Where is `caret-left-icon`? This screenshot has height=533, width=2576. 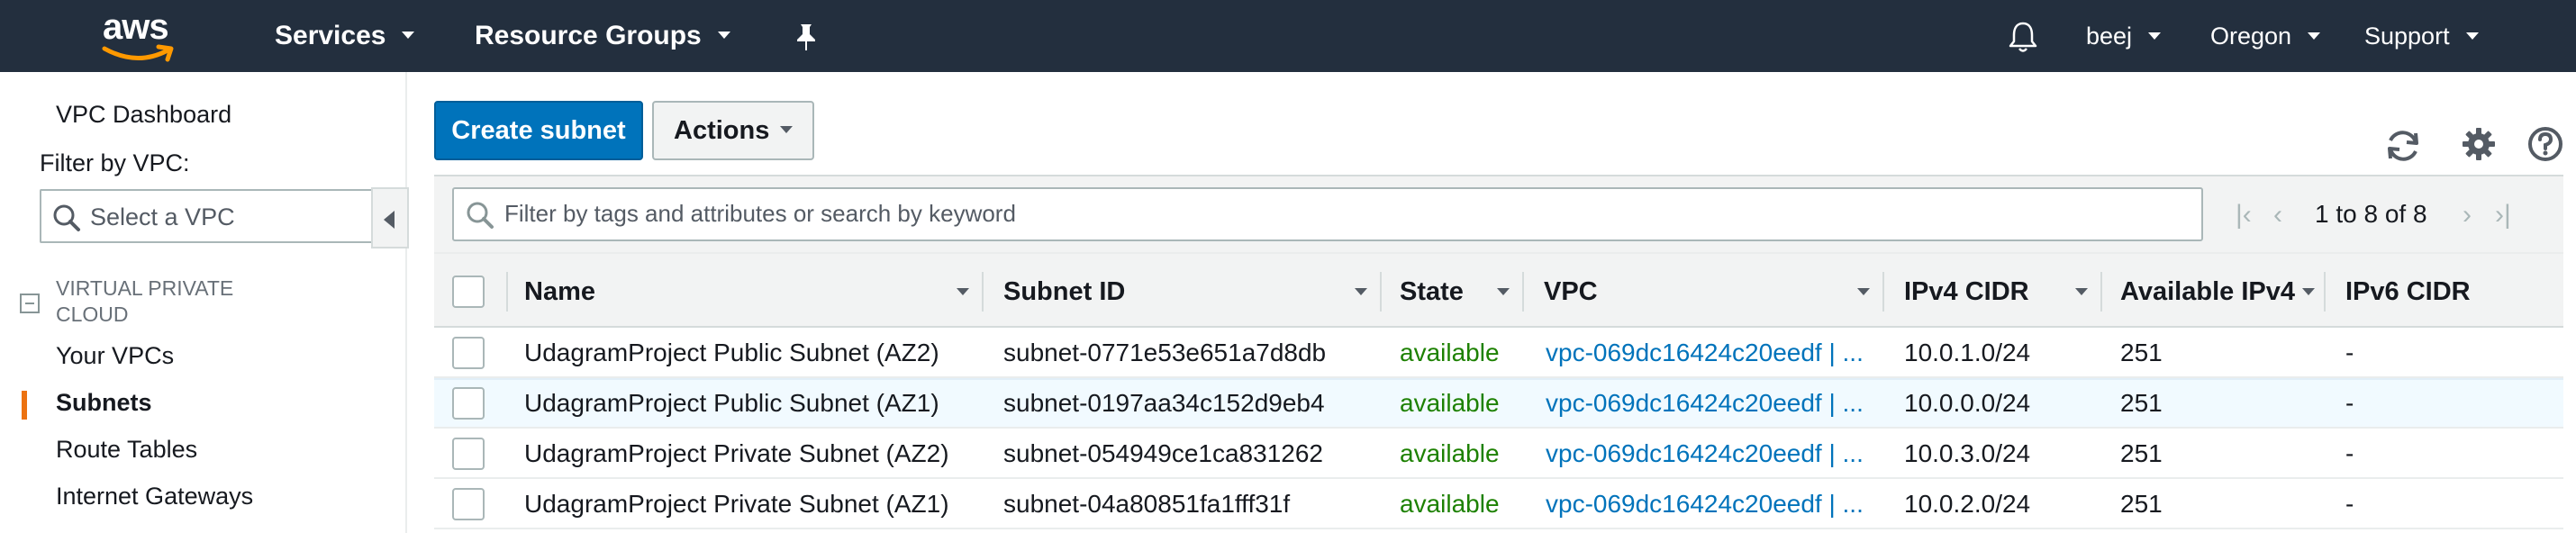
caret-left-icon is located at coordinates (389, 220).